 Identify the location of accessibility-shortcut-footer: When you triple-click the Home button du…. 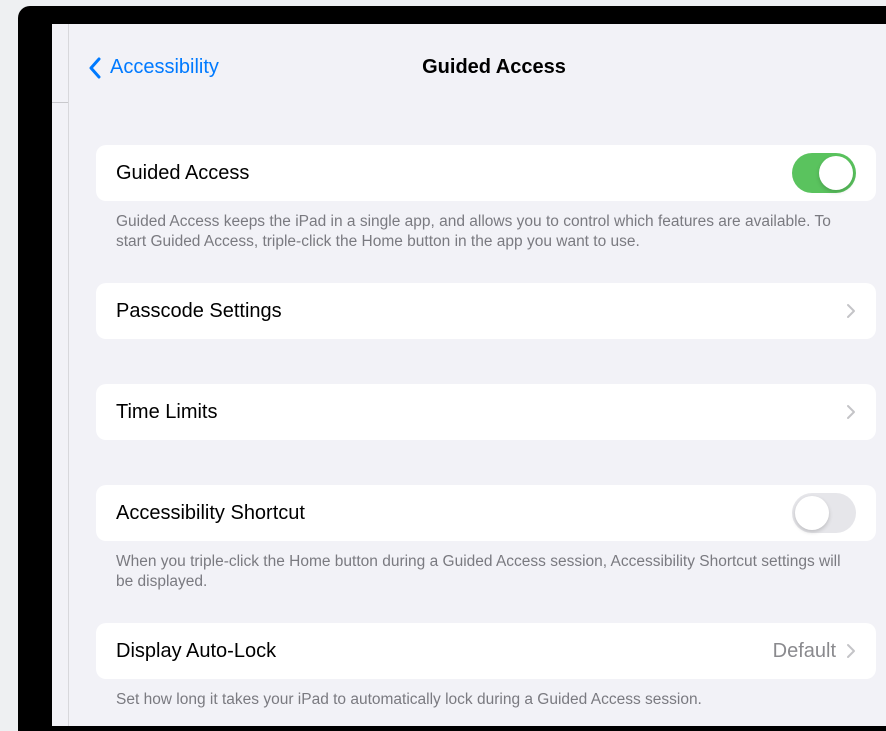
(478, 571).